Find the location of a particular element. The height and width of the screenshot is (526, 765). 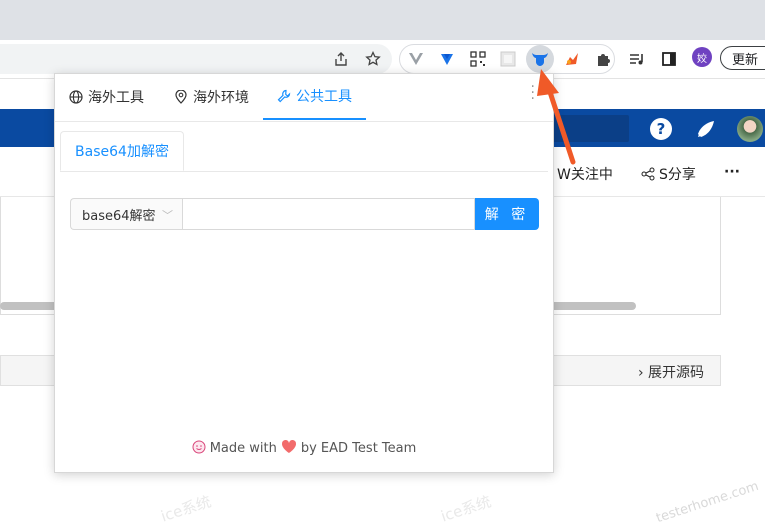

popup-footer: Made with by EAD Test Team is located at coordinates (304, 448).